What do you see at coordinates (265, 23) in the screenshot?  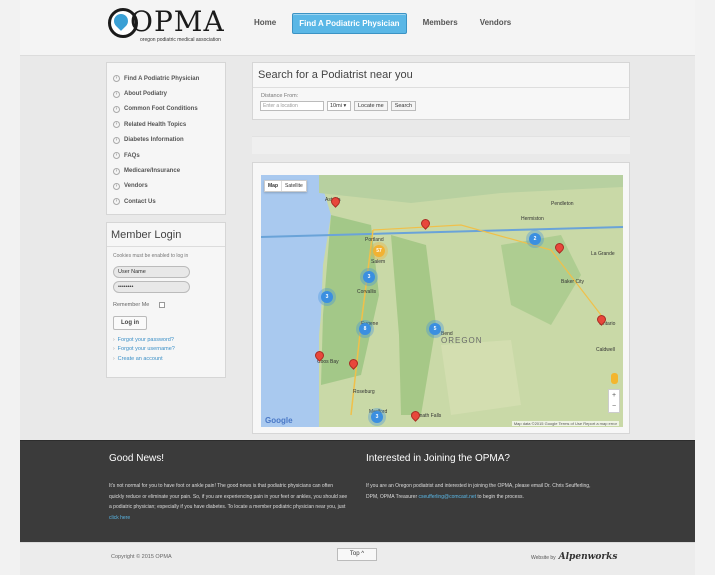 I see `nav-home: Home` at bounding box center [265, 23].